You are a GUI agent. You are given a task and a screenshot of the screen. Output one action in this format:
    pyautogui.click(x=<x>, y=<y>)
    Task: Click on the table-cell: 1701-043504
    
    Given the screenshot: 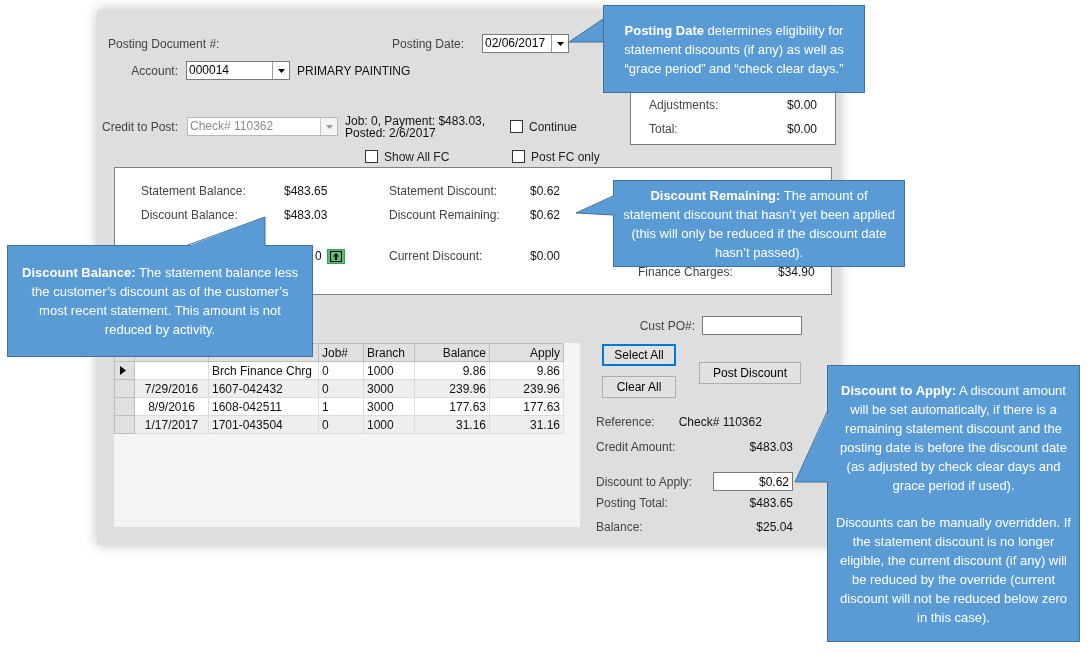 What is the action you would take?
    pyautogui.click(x=247, y=424)
    